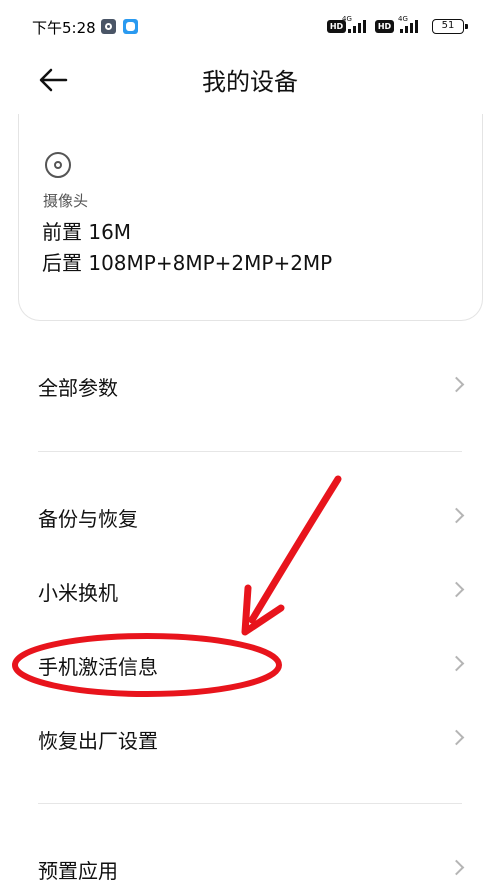 Image resolution: width=500 pixels, height=888 pixels. I want to click on status-time: 下午5:28, so click(64, 28).